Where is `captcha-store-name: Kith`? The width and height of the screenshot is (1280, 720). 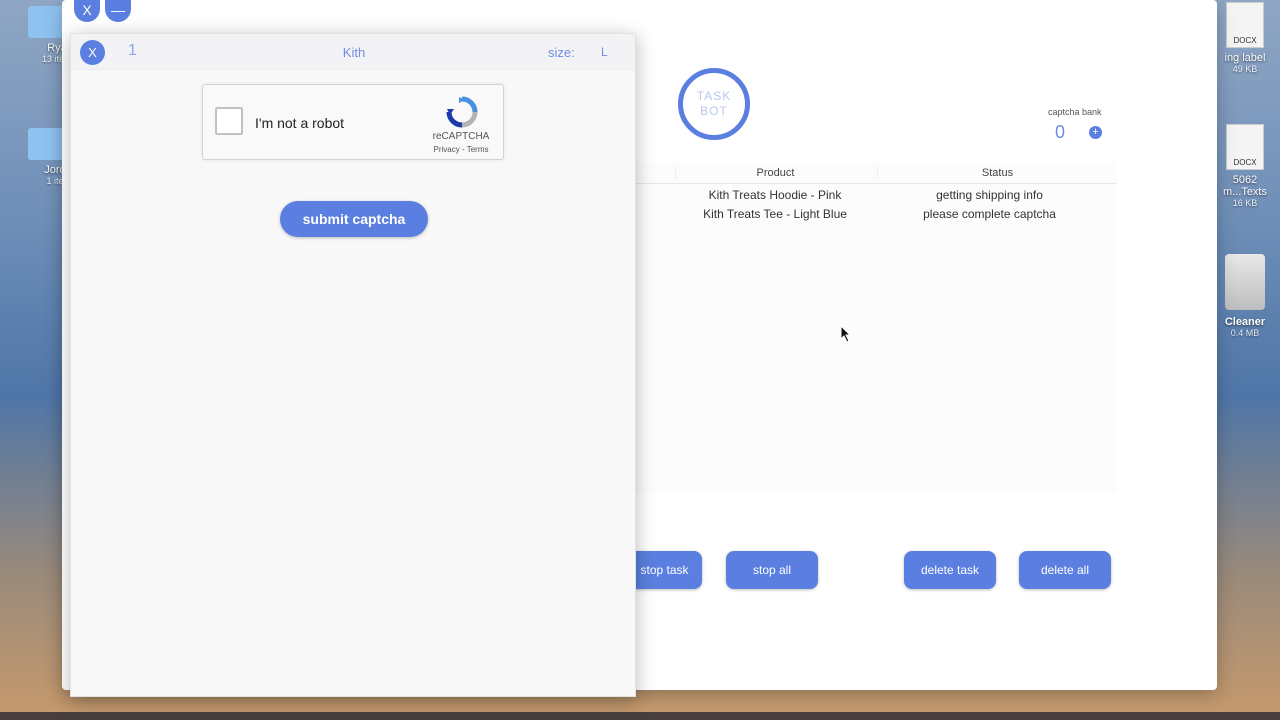
captcha-store-name: Kith is located at coordinates (354, 52).